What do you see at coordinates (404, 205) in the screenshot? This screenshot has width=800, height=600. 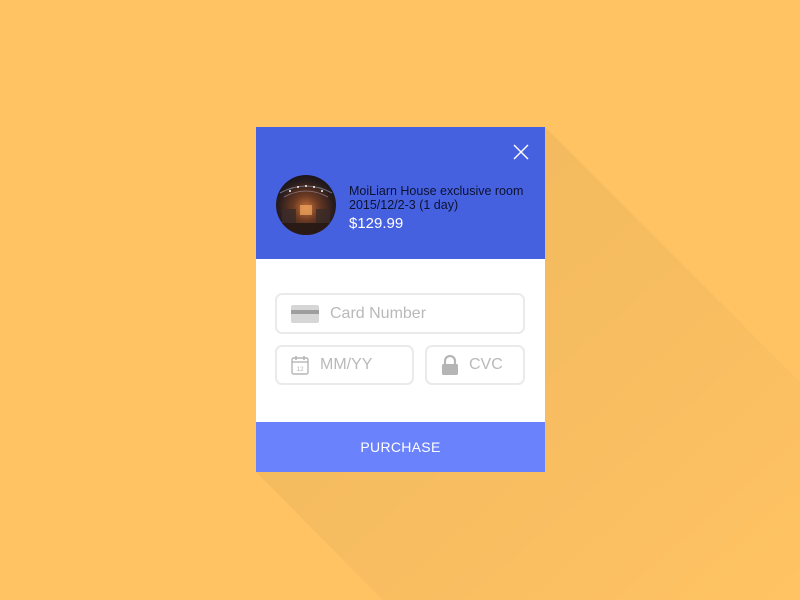 I see `item-dates: 2015/12/2-3 (1 day)` at bounding box center [404, 205].